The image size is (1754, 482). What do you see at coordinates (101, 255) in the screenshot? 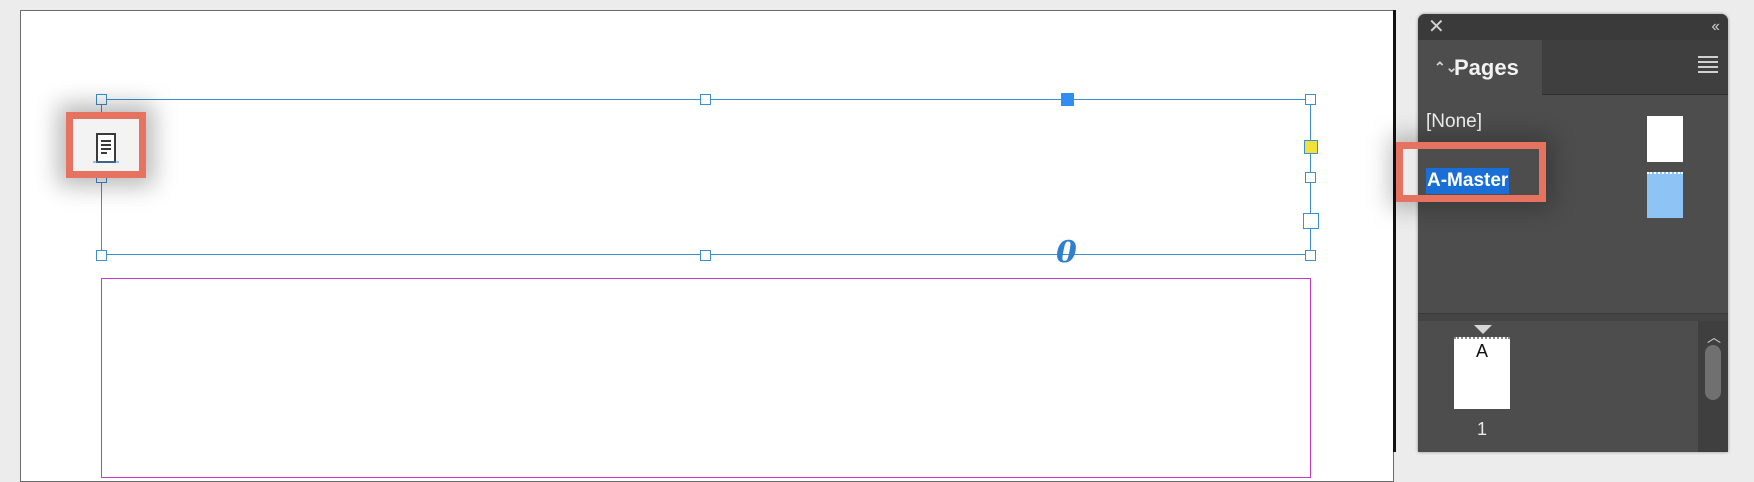
I see `frame-handle-bottom-left` at bounding box center [101, 255].